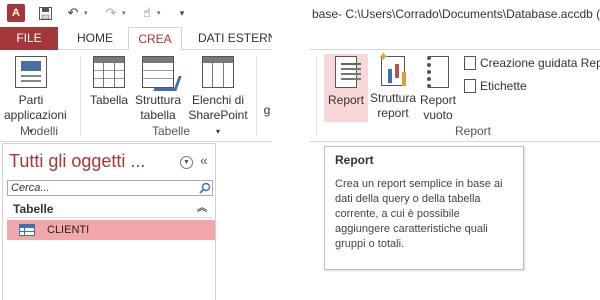 The width and height of the screenshot is (600, 300). I want to click on report-button: Report, so click(346, 82).